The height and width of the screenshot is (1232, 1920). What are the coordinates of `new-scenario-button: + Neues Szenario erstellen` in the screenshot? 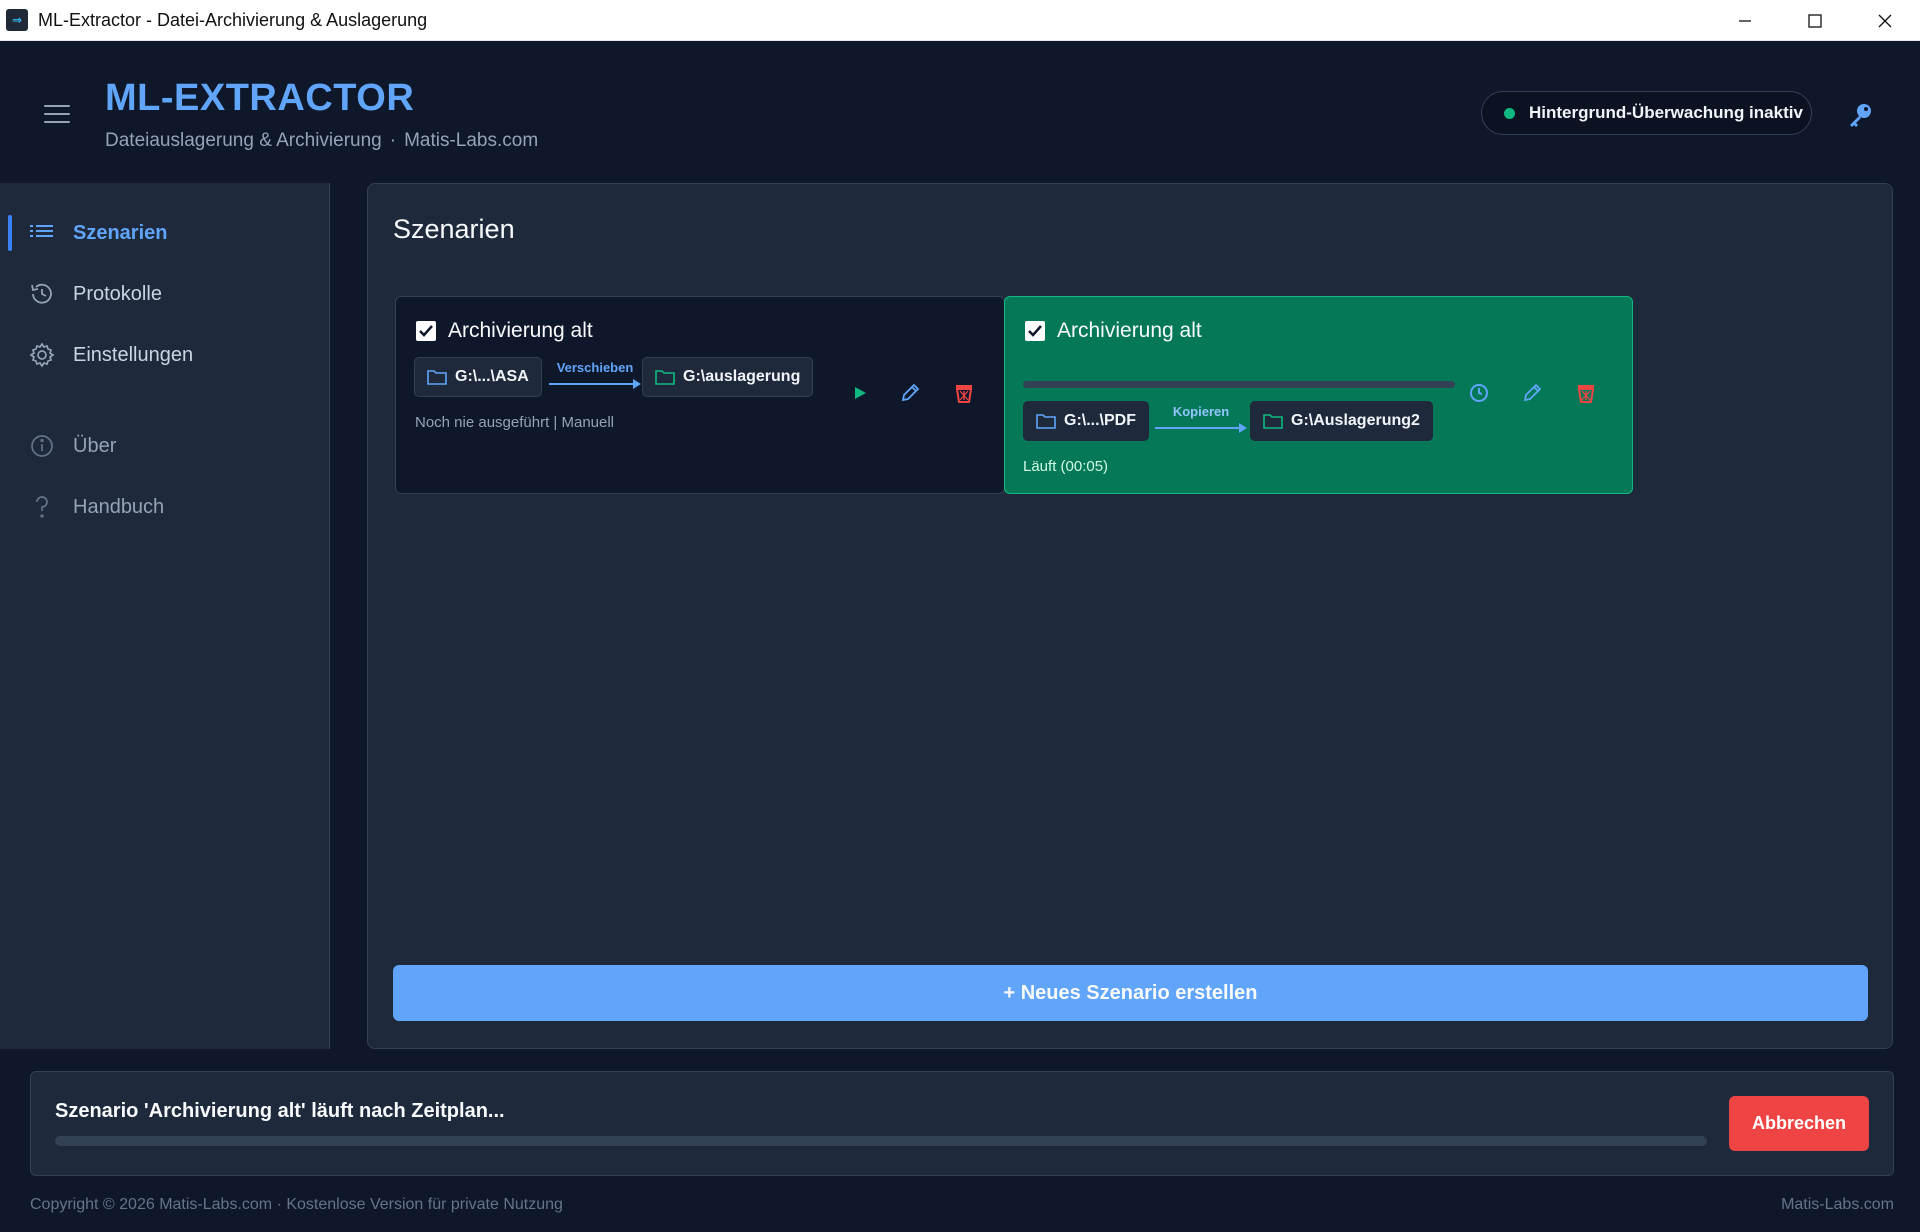 It's located at (1130, 993).